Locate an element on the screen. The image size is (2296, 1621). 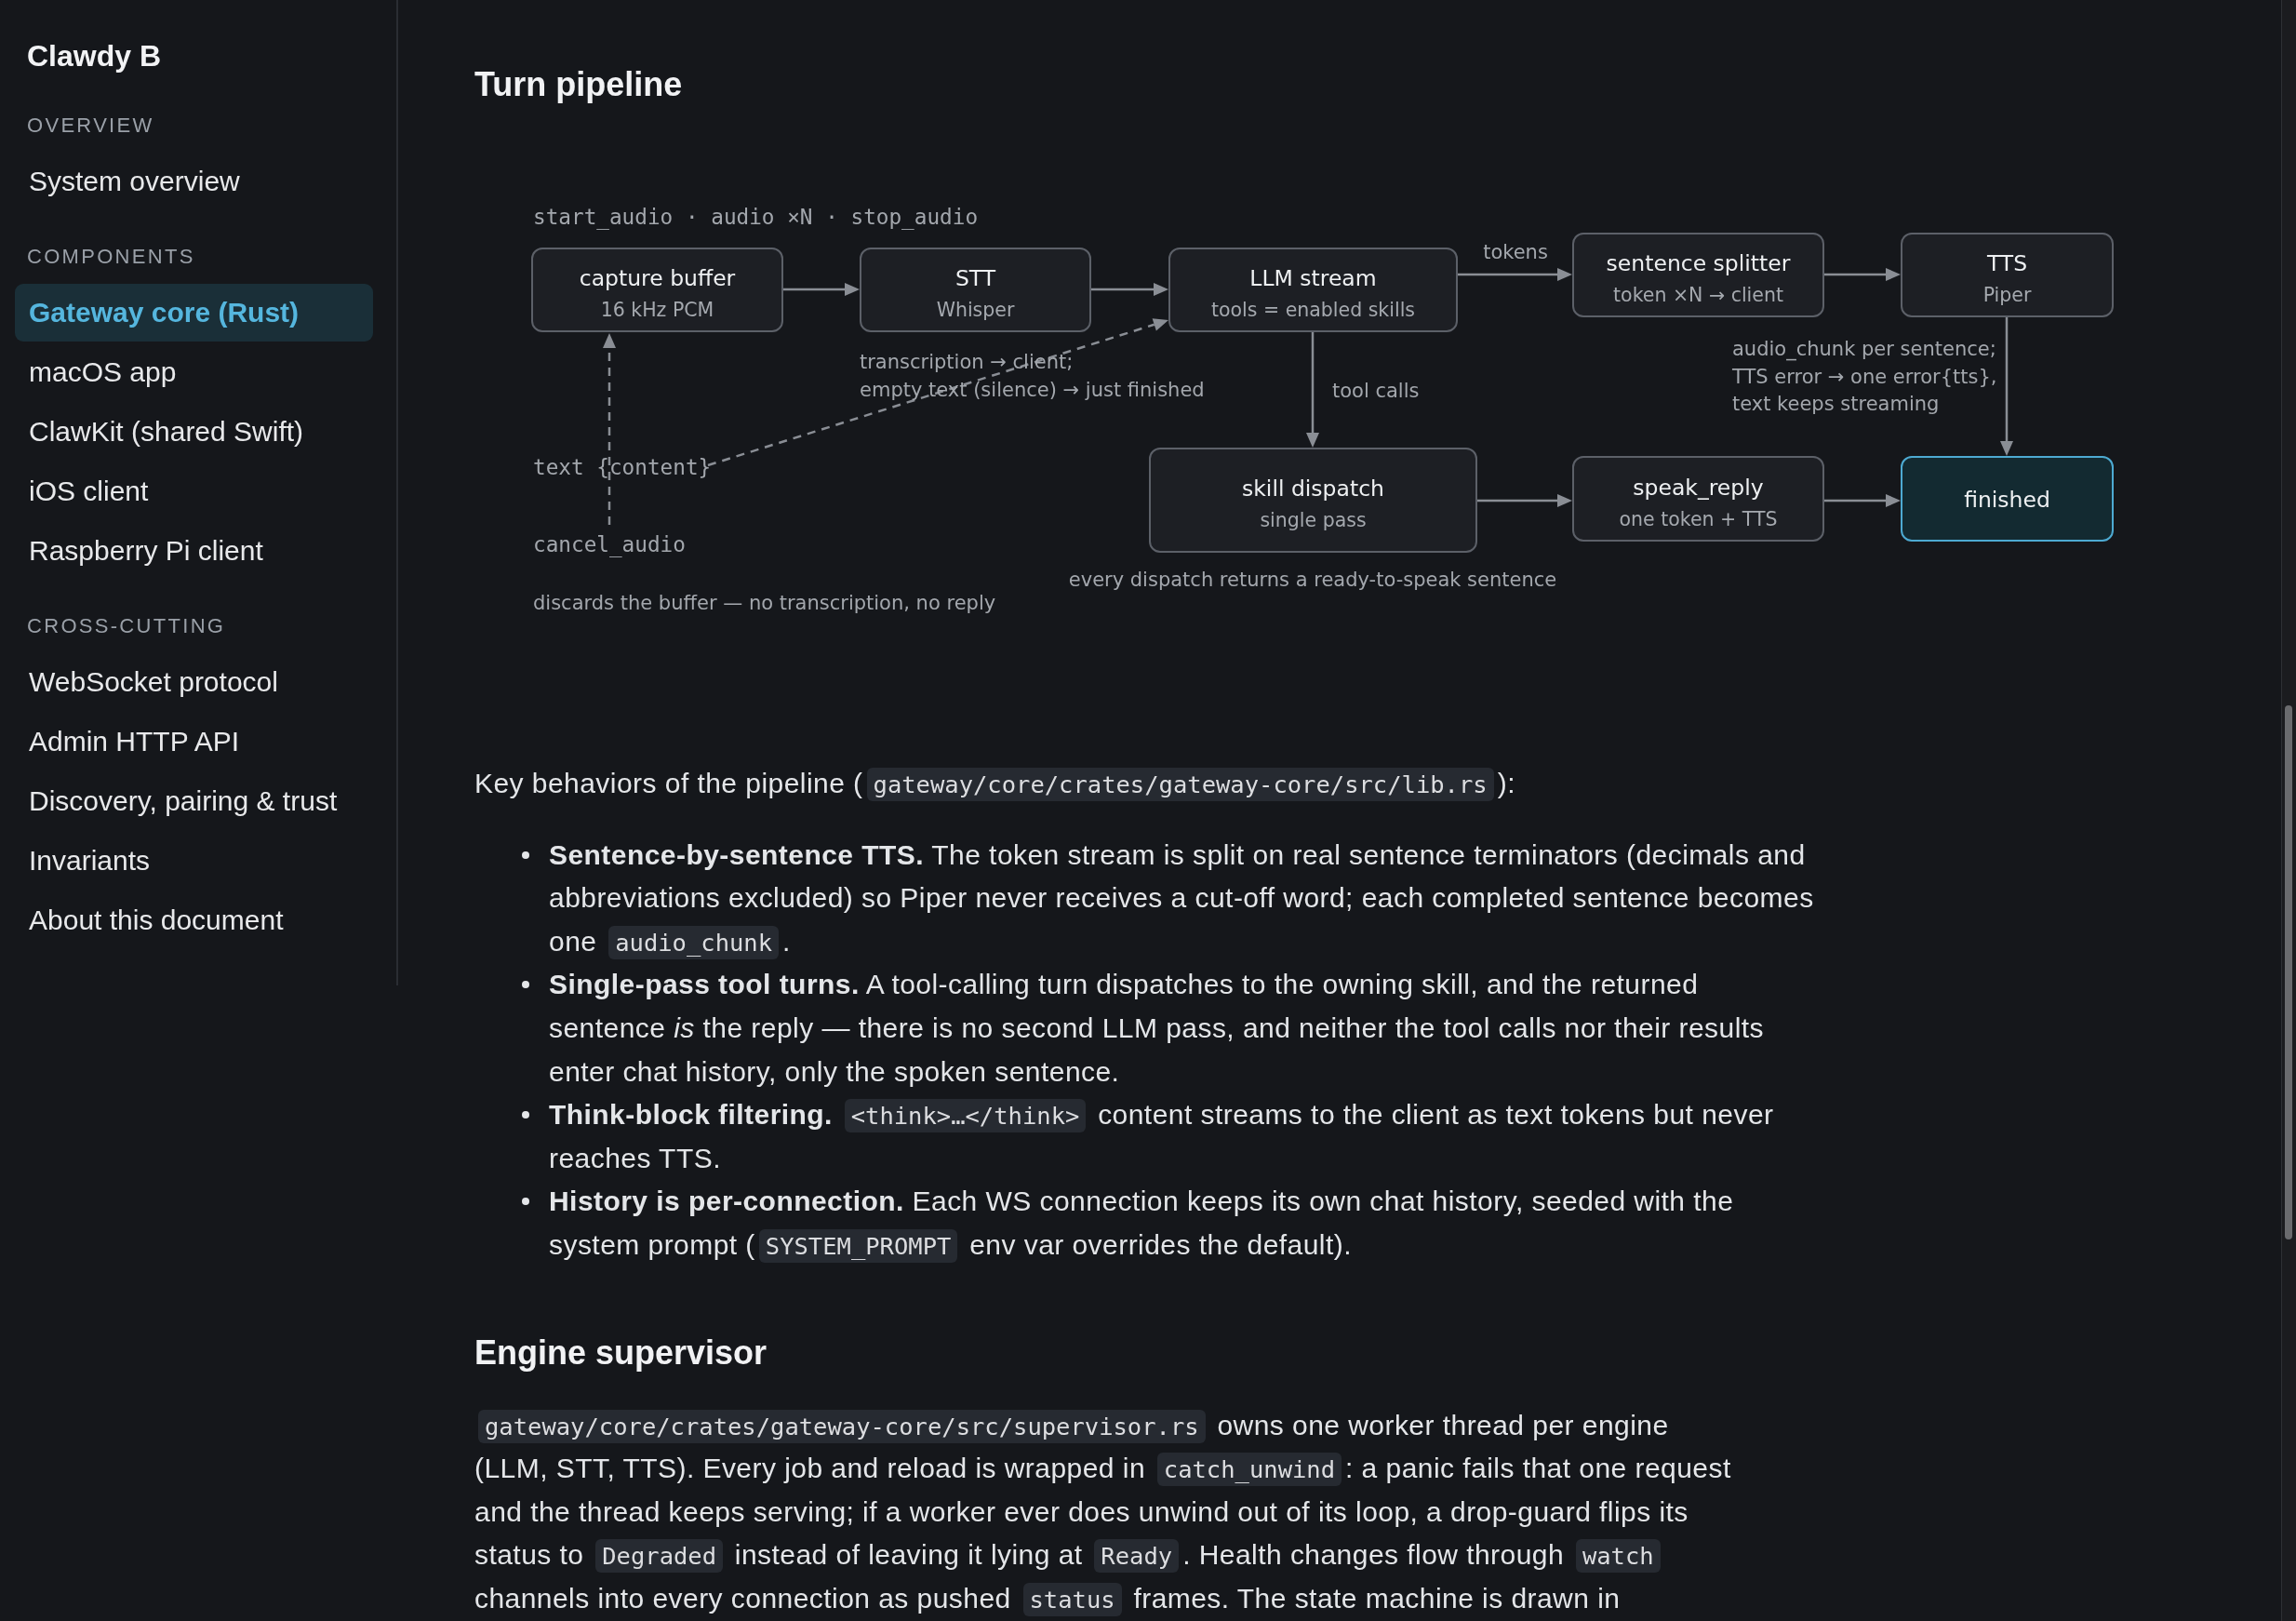
sidebar-link: ClawKit (shared Swift) is located at coordinates (194, 432).